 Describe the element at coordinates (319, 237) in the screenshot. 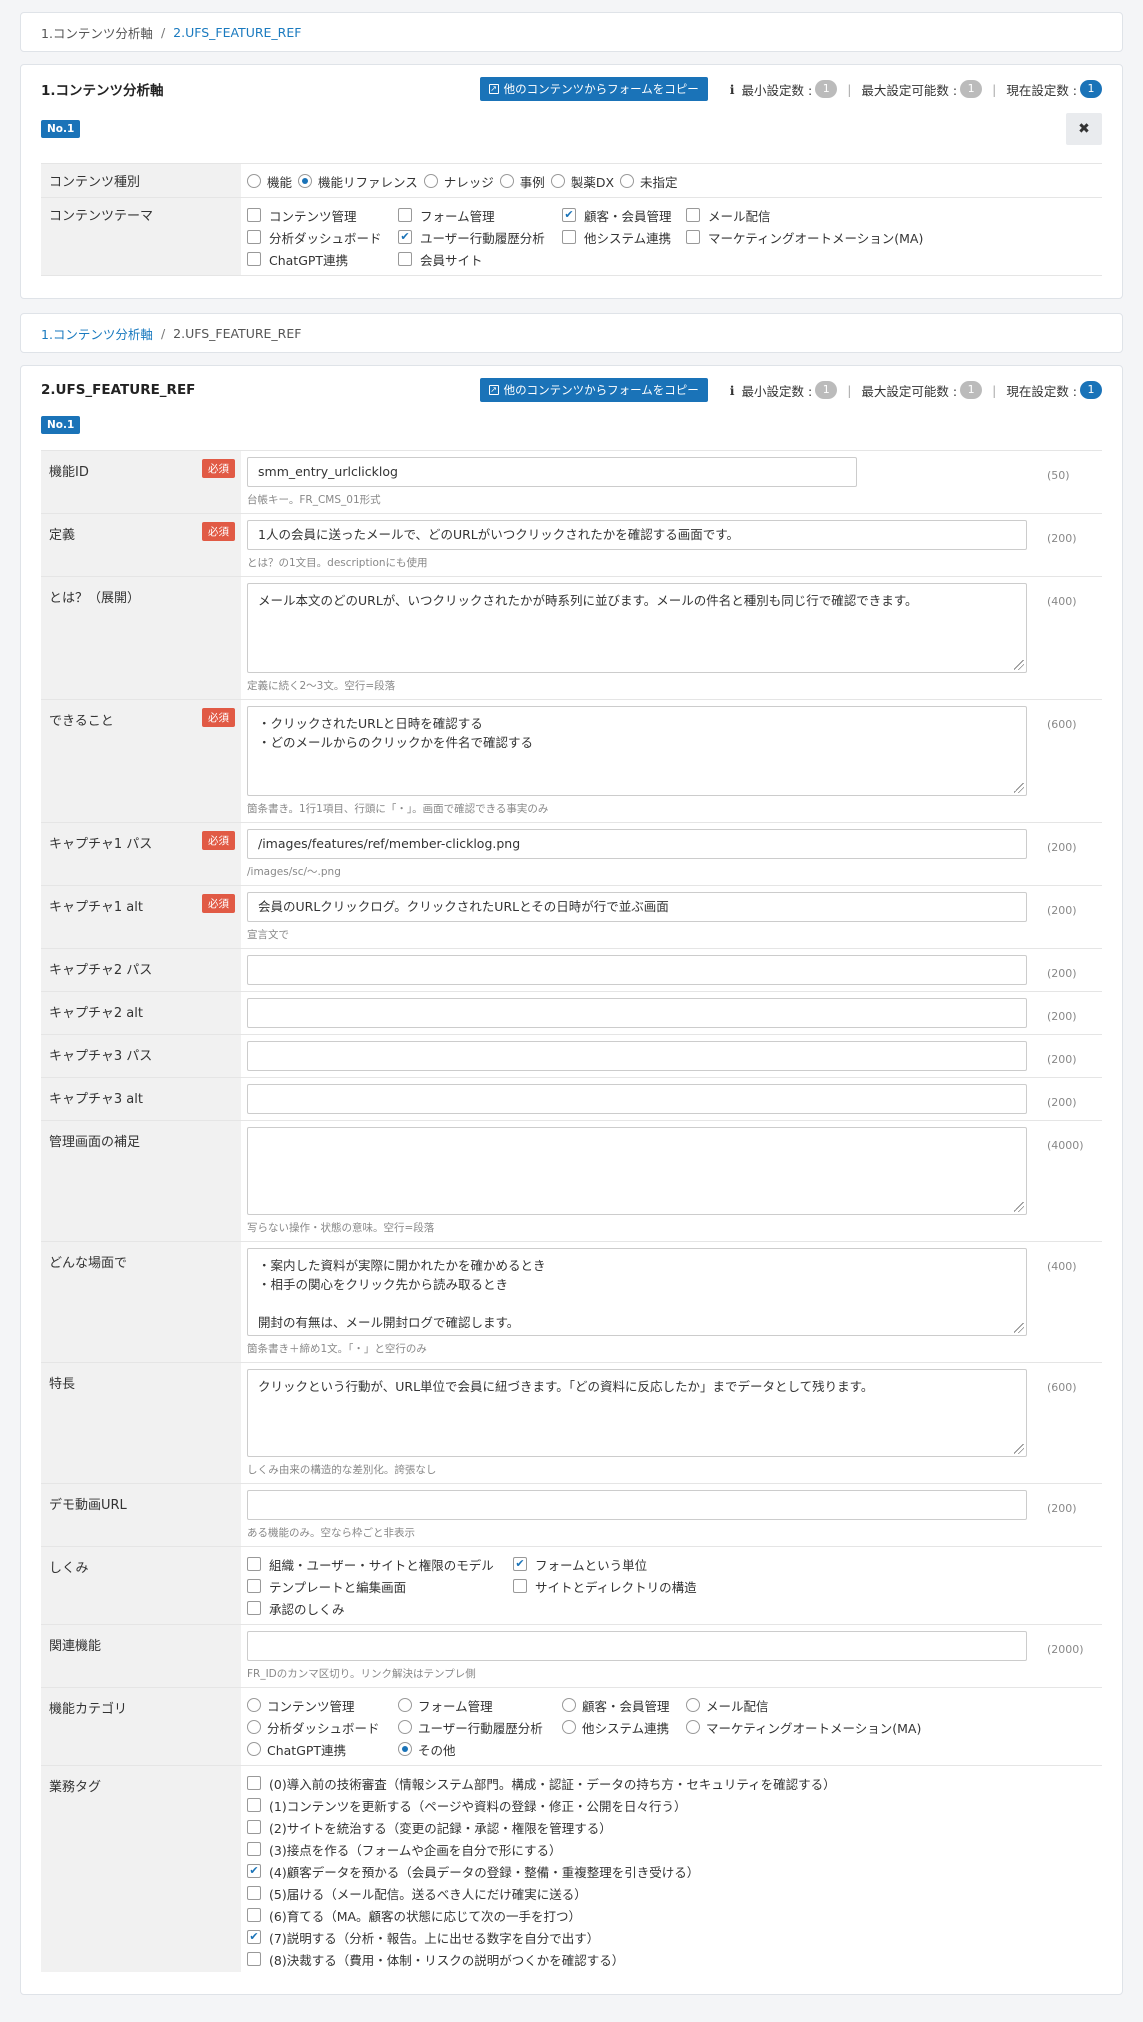

I see `content-theme-option: 分析ダッシュボード` at that location.